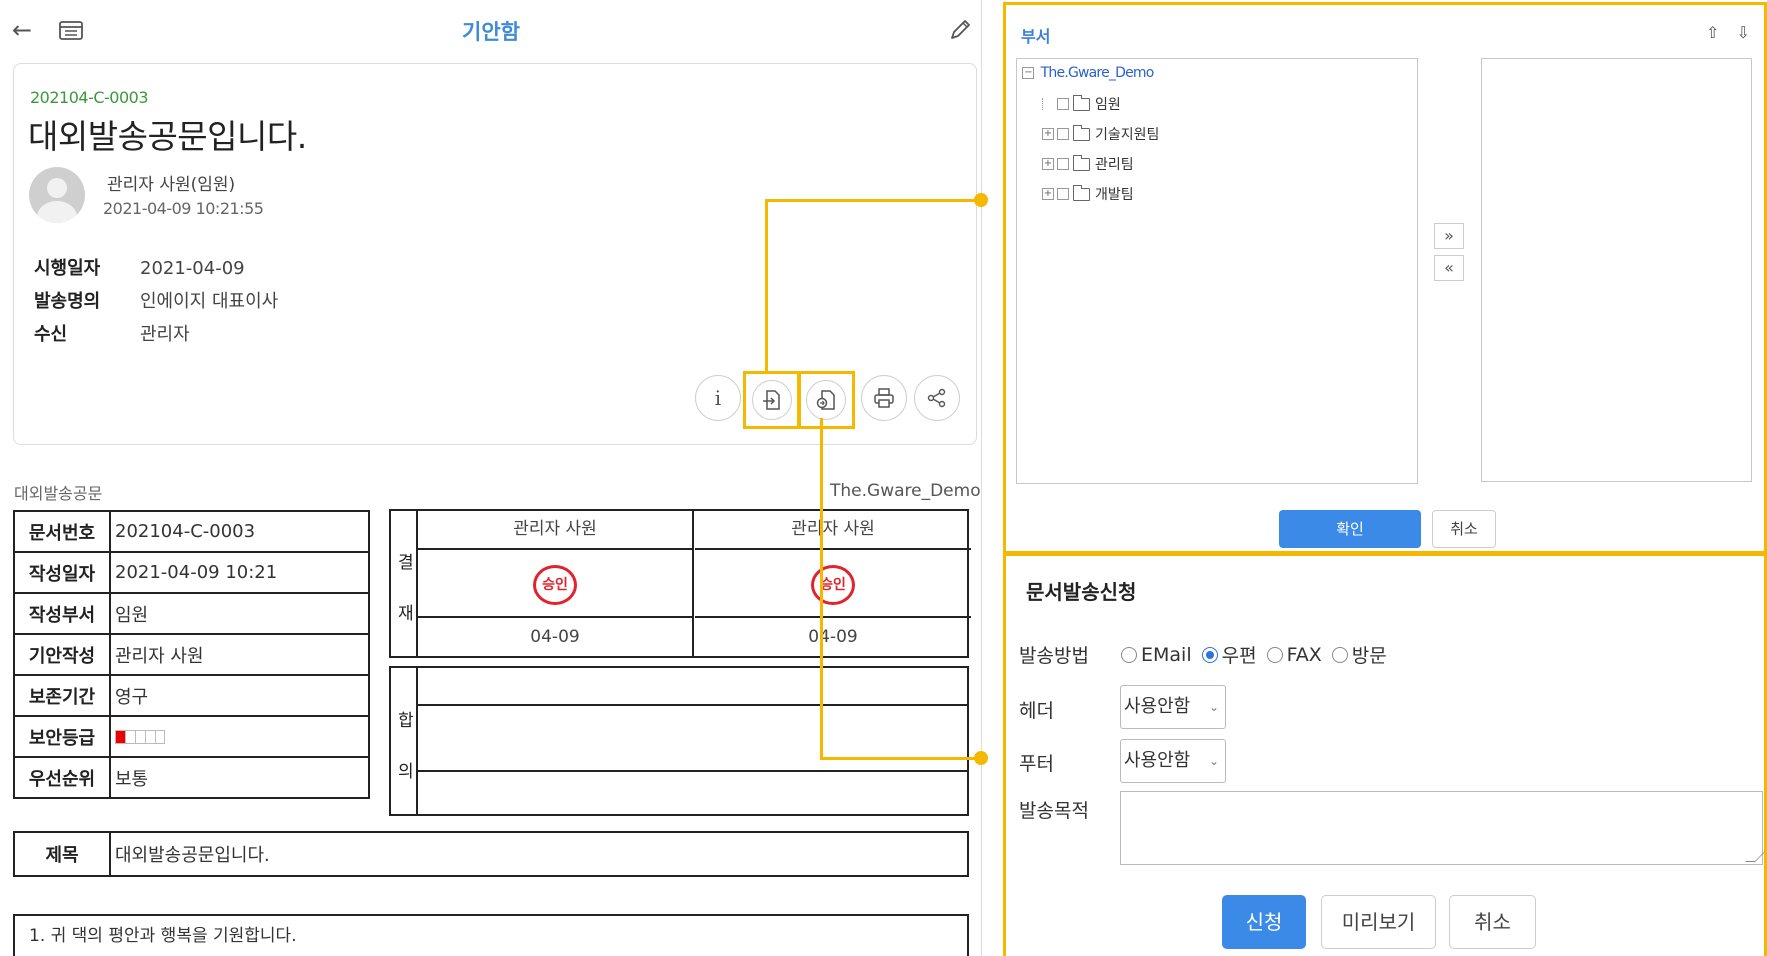  Describe the element at coordinates (1100, 134) in the screenshot. I see `tree-item: + 기술지원팀` at that location.